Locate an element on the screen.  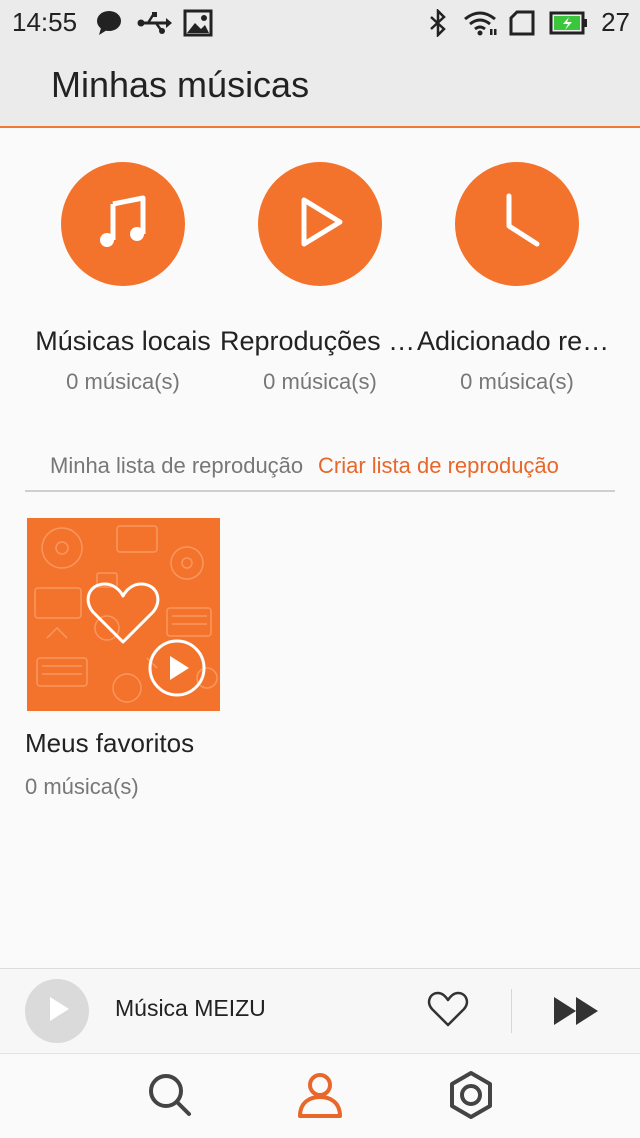
page-title: Minhas músicas is located at coordinates (180, 84).